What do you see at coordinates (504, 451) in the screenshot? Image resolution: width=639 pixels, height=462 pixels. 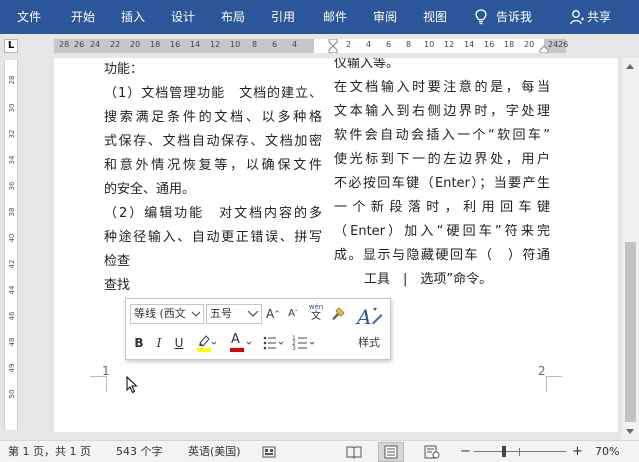 I see `zoom-slider-thumb` at bounding box center [504, 451].